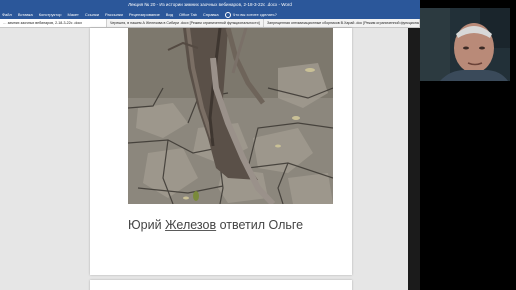  I want to click on tab-design: Конструктор, so click(53, 14).